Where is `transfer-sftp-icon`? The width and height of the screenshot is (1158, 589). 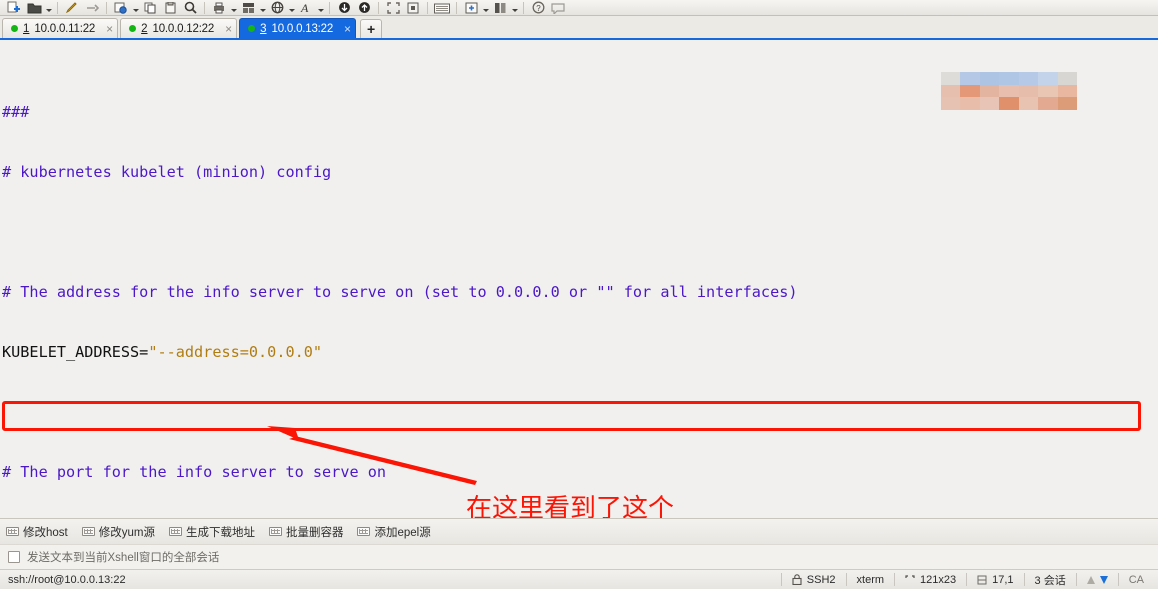
transfer-sftp-icon is located at coordinates (364, 7).